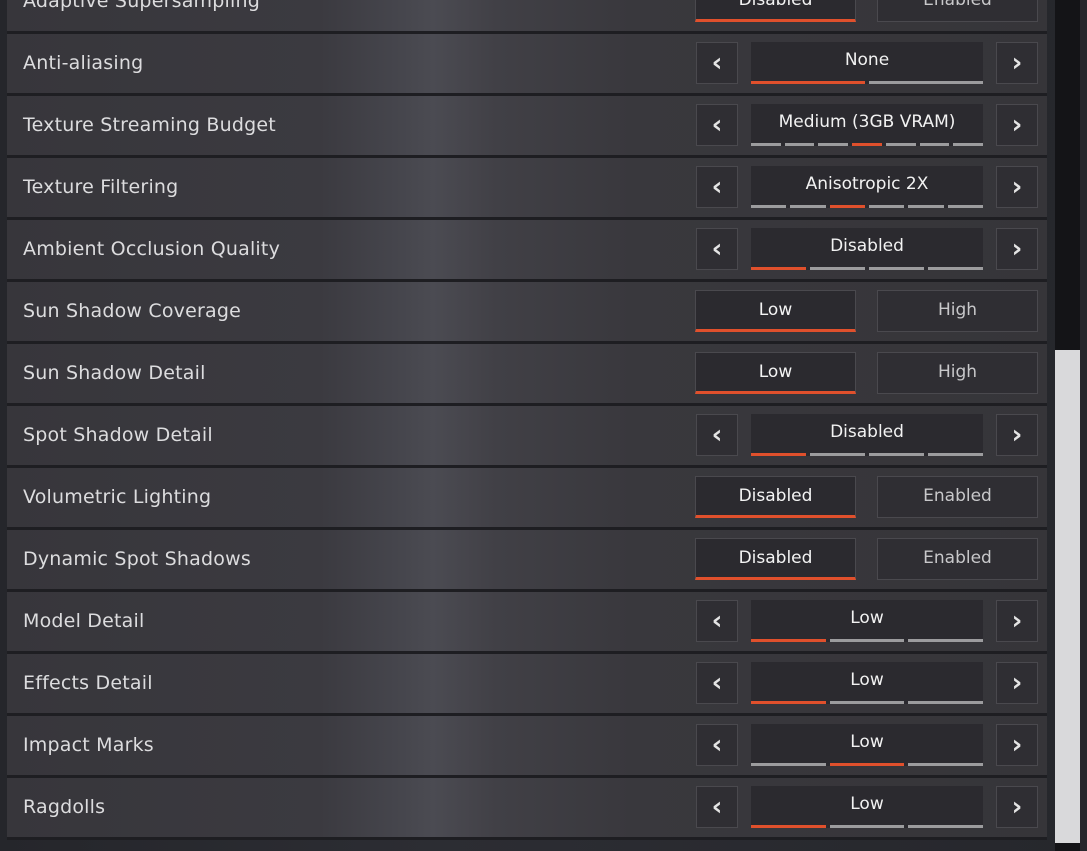  I want to click on option-value-text: Anisotropic 2X, so click(867, 184).